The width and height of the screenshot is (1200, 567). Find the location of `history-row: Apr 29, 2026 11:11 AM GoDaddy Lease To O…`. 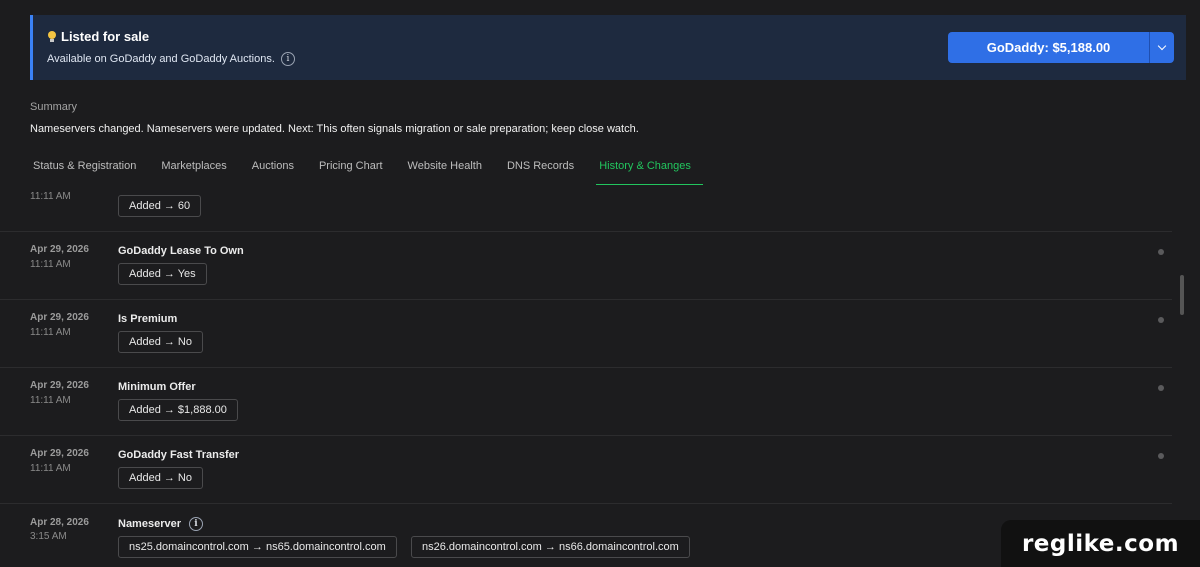

history-row: Apr 29, 2026 11:11 AM GoDaddy Lease To O… is located at coordinates (586, 266).